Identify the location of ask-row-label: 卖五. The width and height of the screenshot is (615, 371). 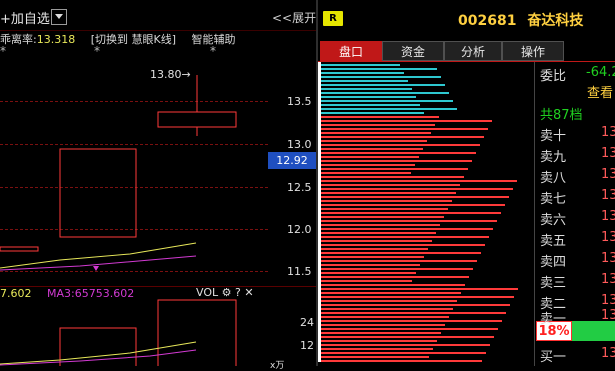
(553, 239).